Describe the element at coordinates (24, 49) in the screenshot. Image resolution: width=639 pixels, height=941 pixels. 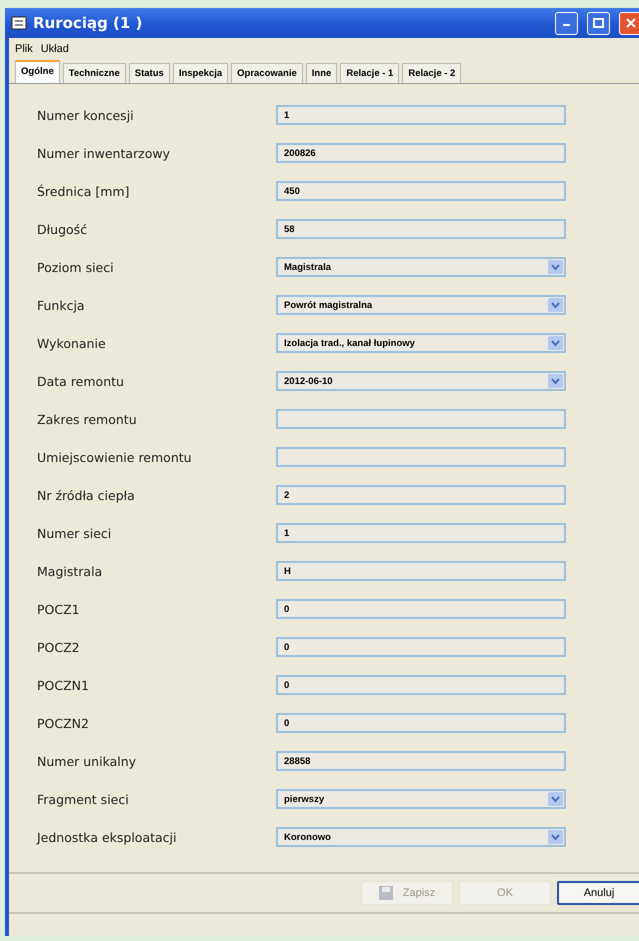
I see `menu-item: Plik` at that location.